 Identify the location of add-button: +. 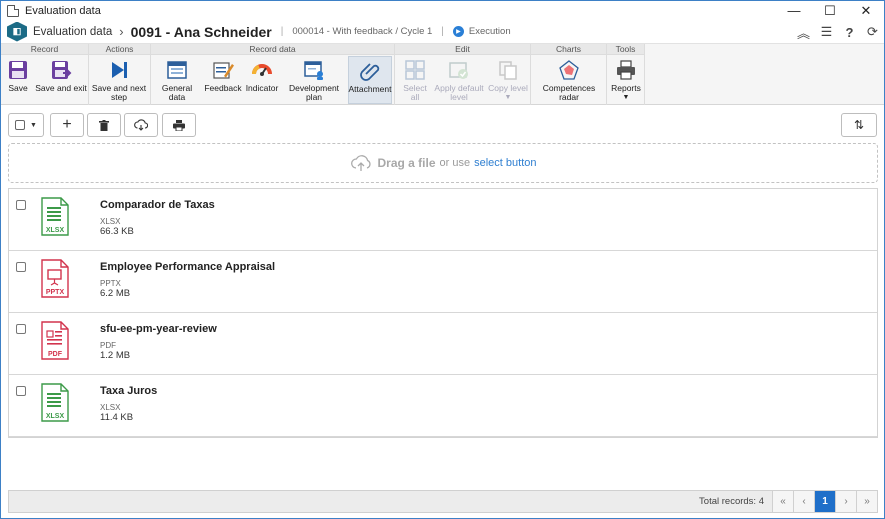
(67, 125).